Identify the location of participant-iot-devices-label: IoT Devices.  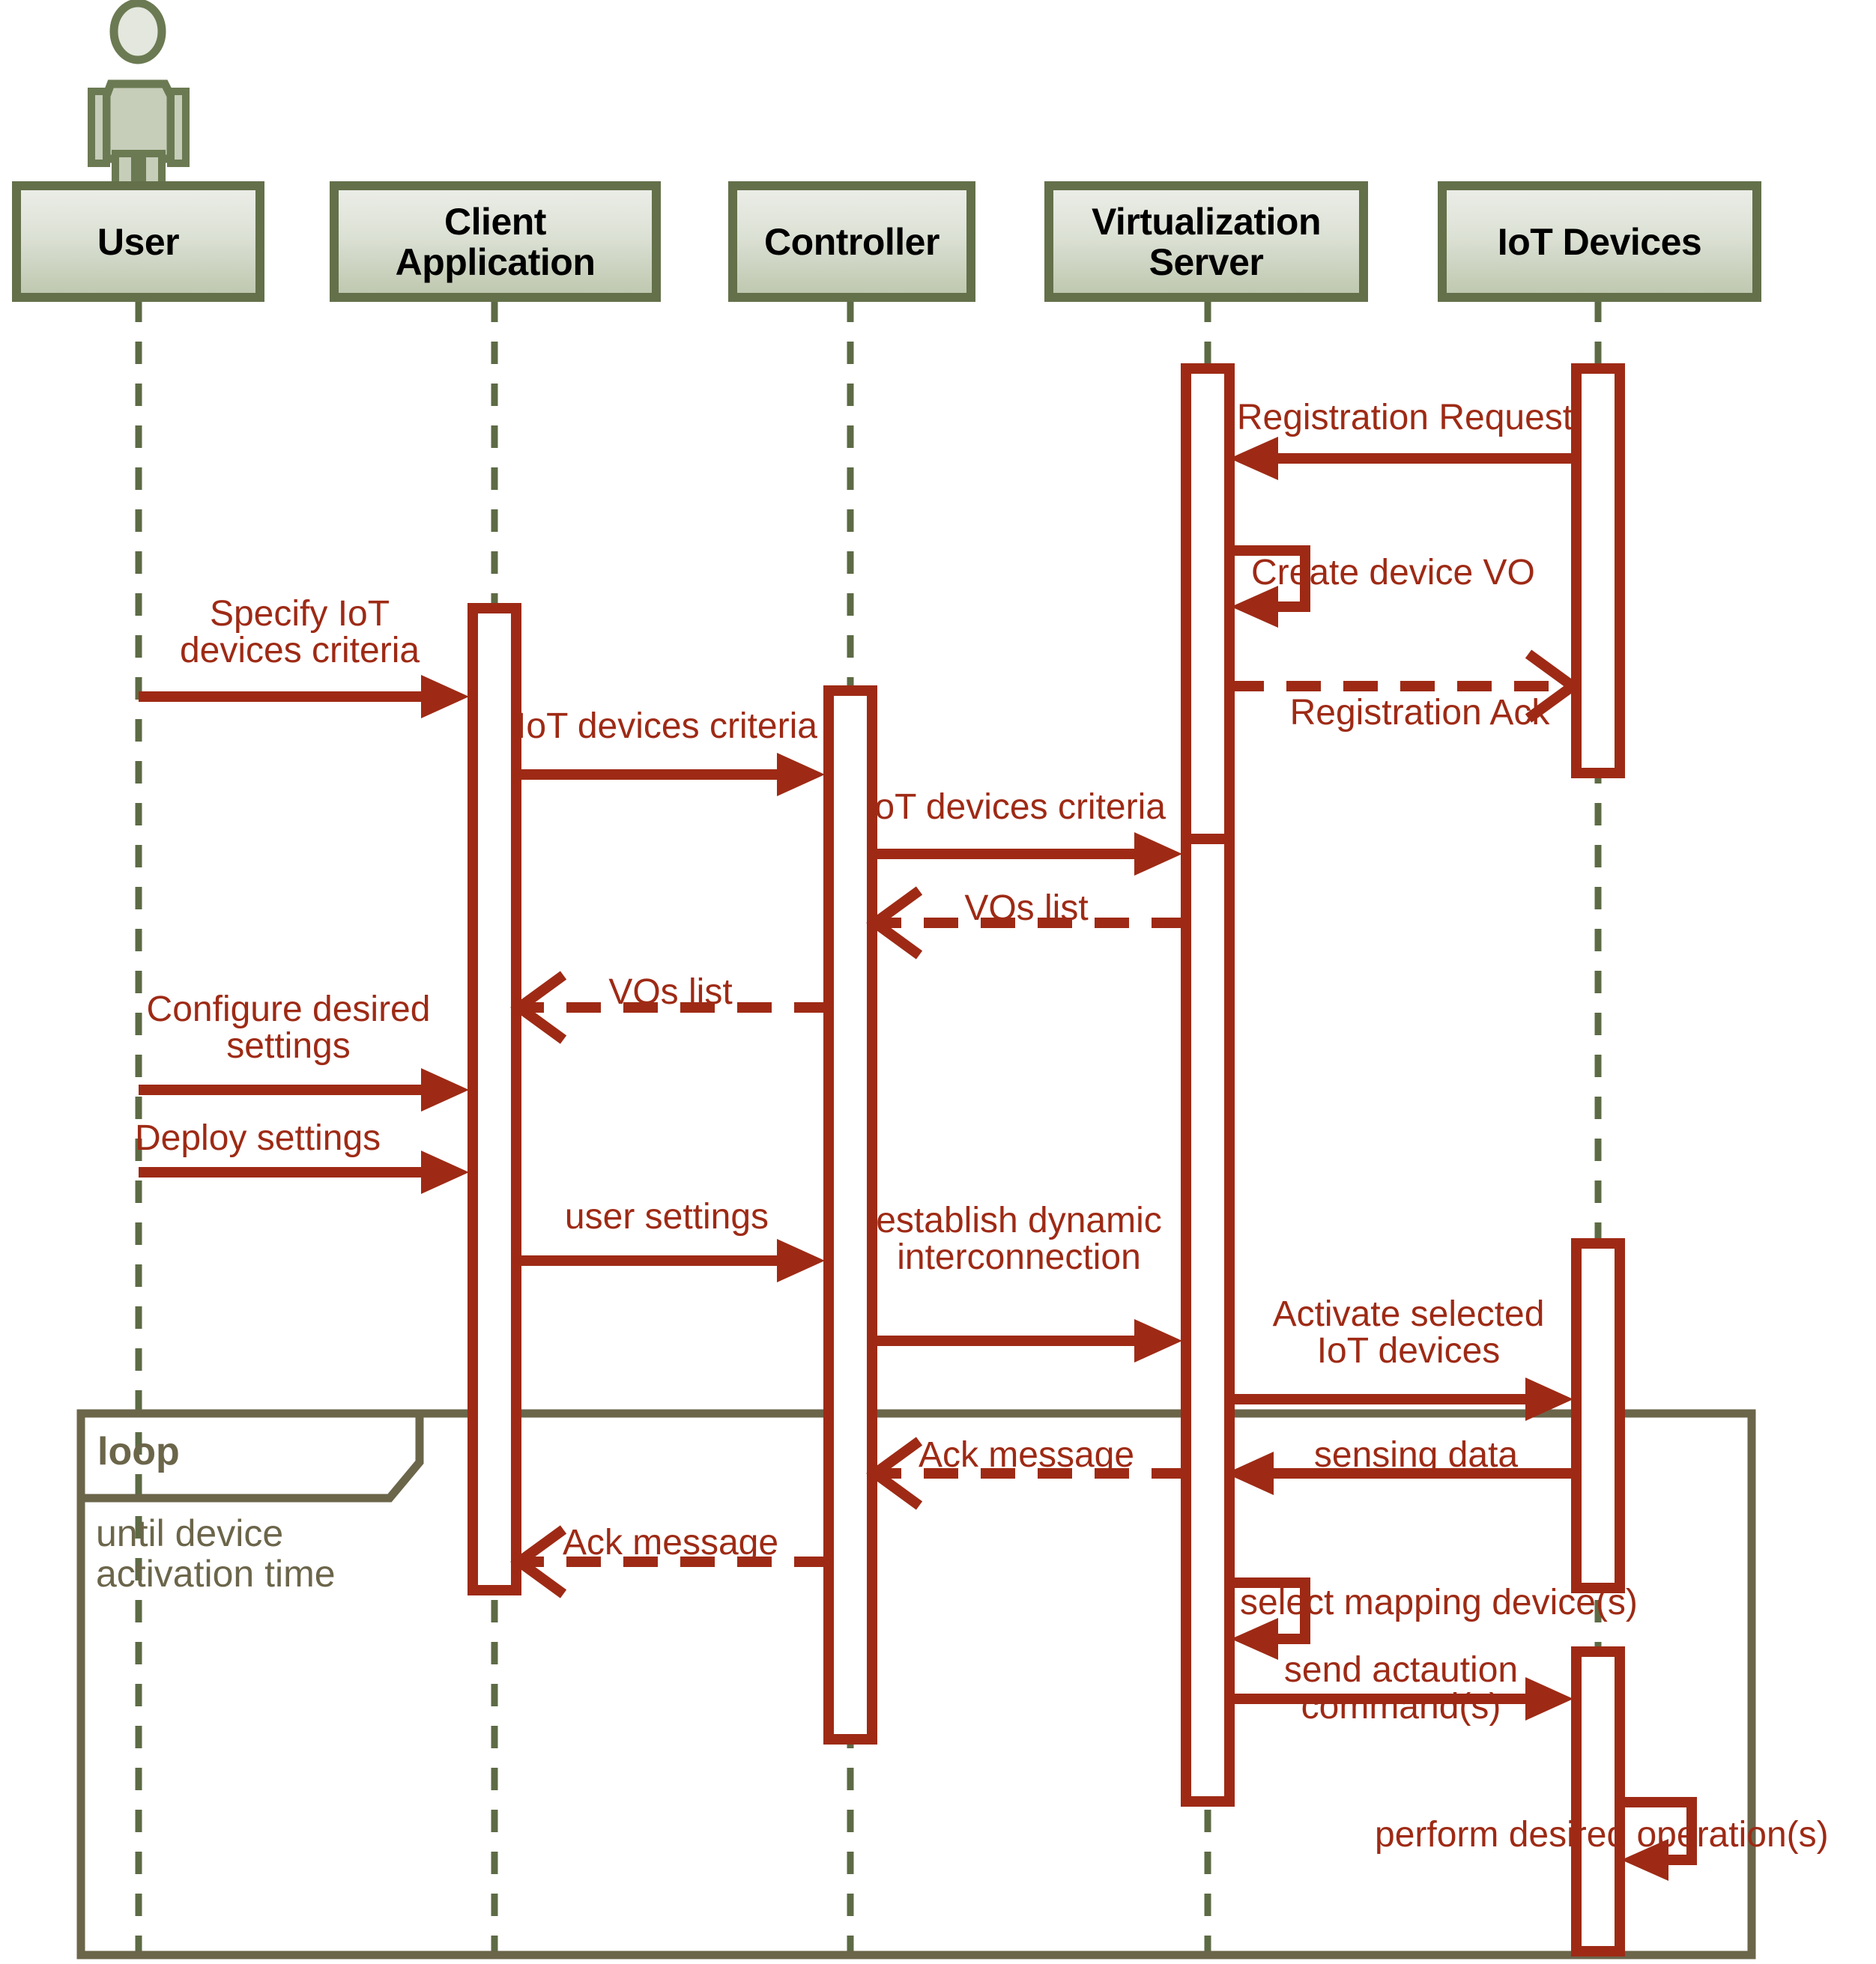
(1600, 242).